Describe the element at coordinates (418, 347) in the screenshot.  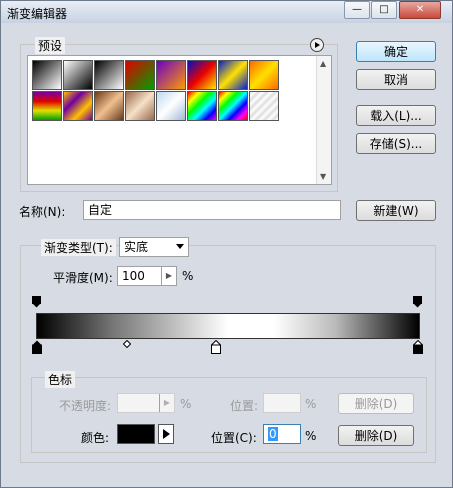
I see `color-stop-black-right-icon` at that location.